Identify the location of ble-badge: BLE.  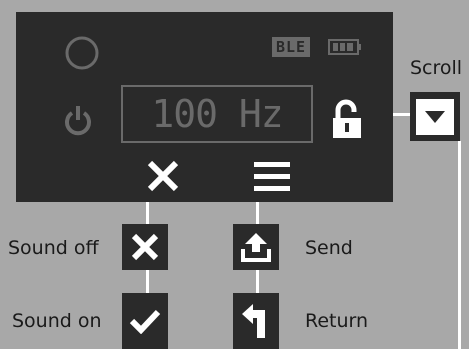
(291, 47).